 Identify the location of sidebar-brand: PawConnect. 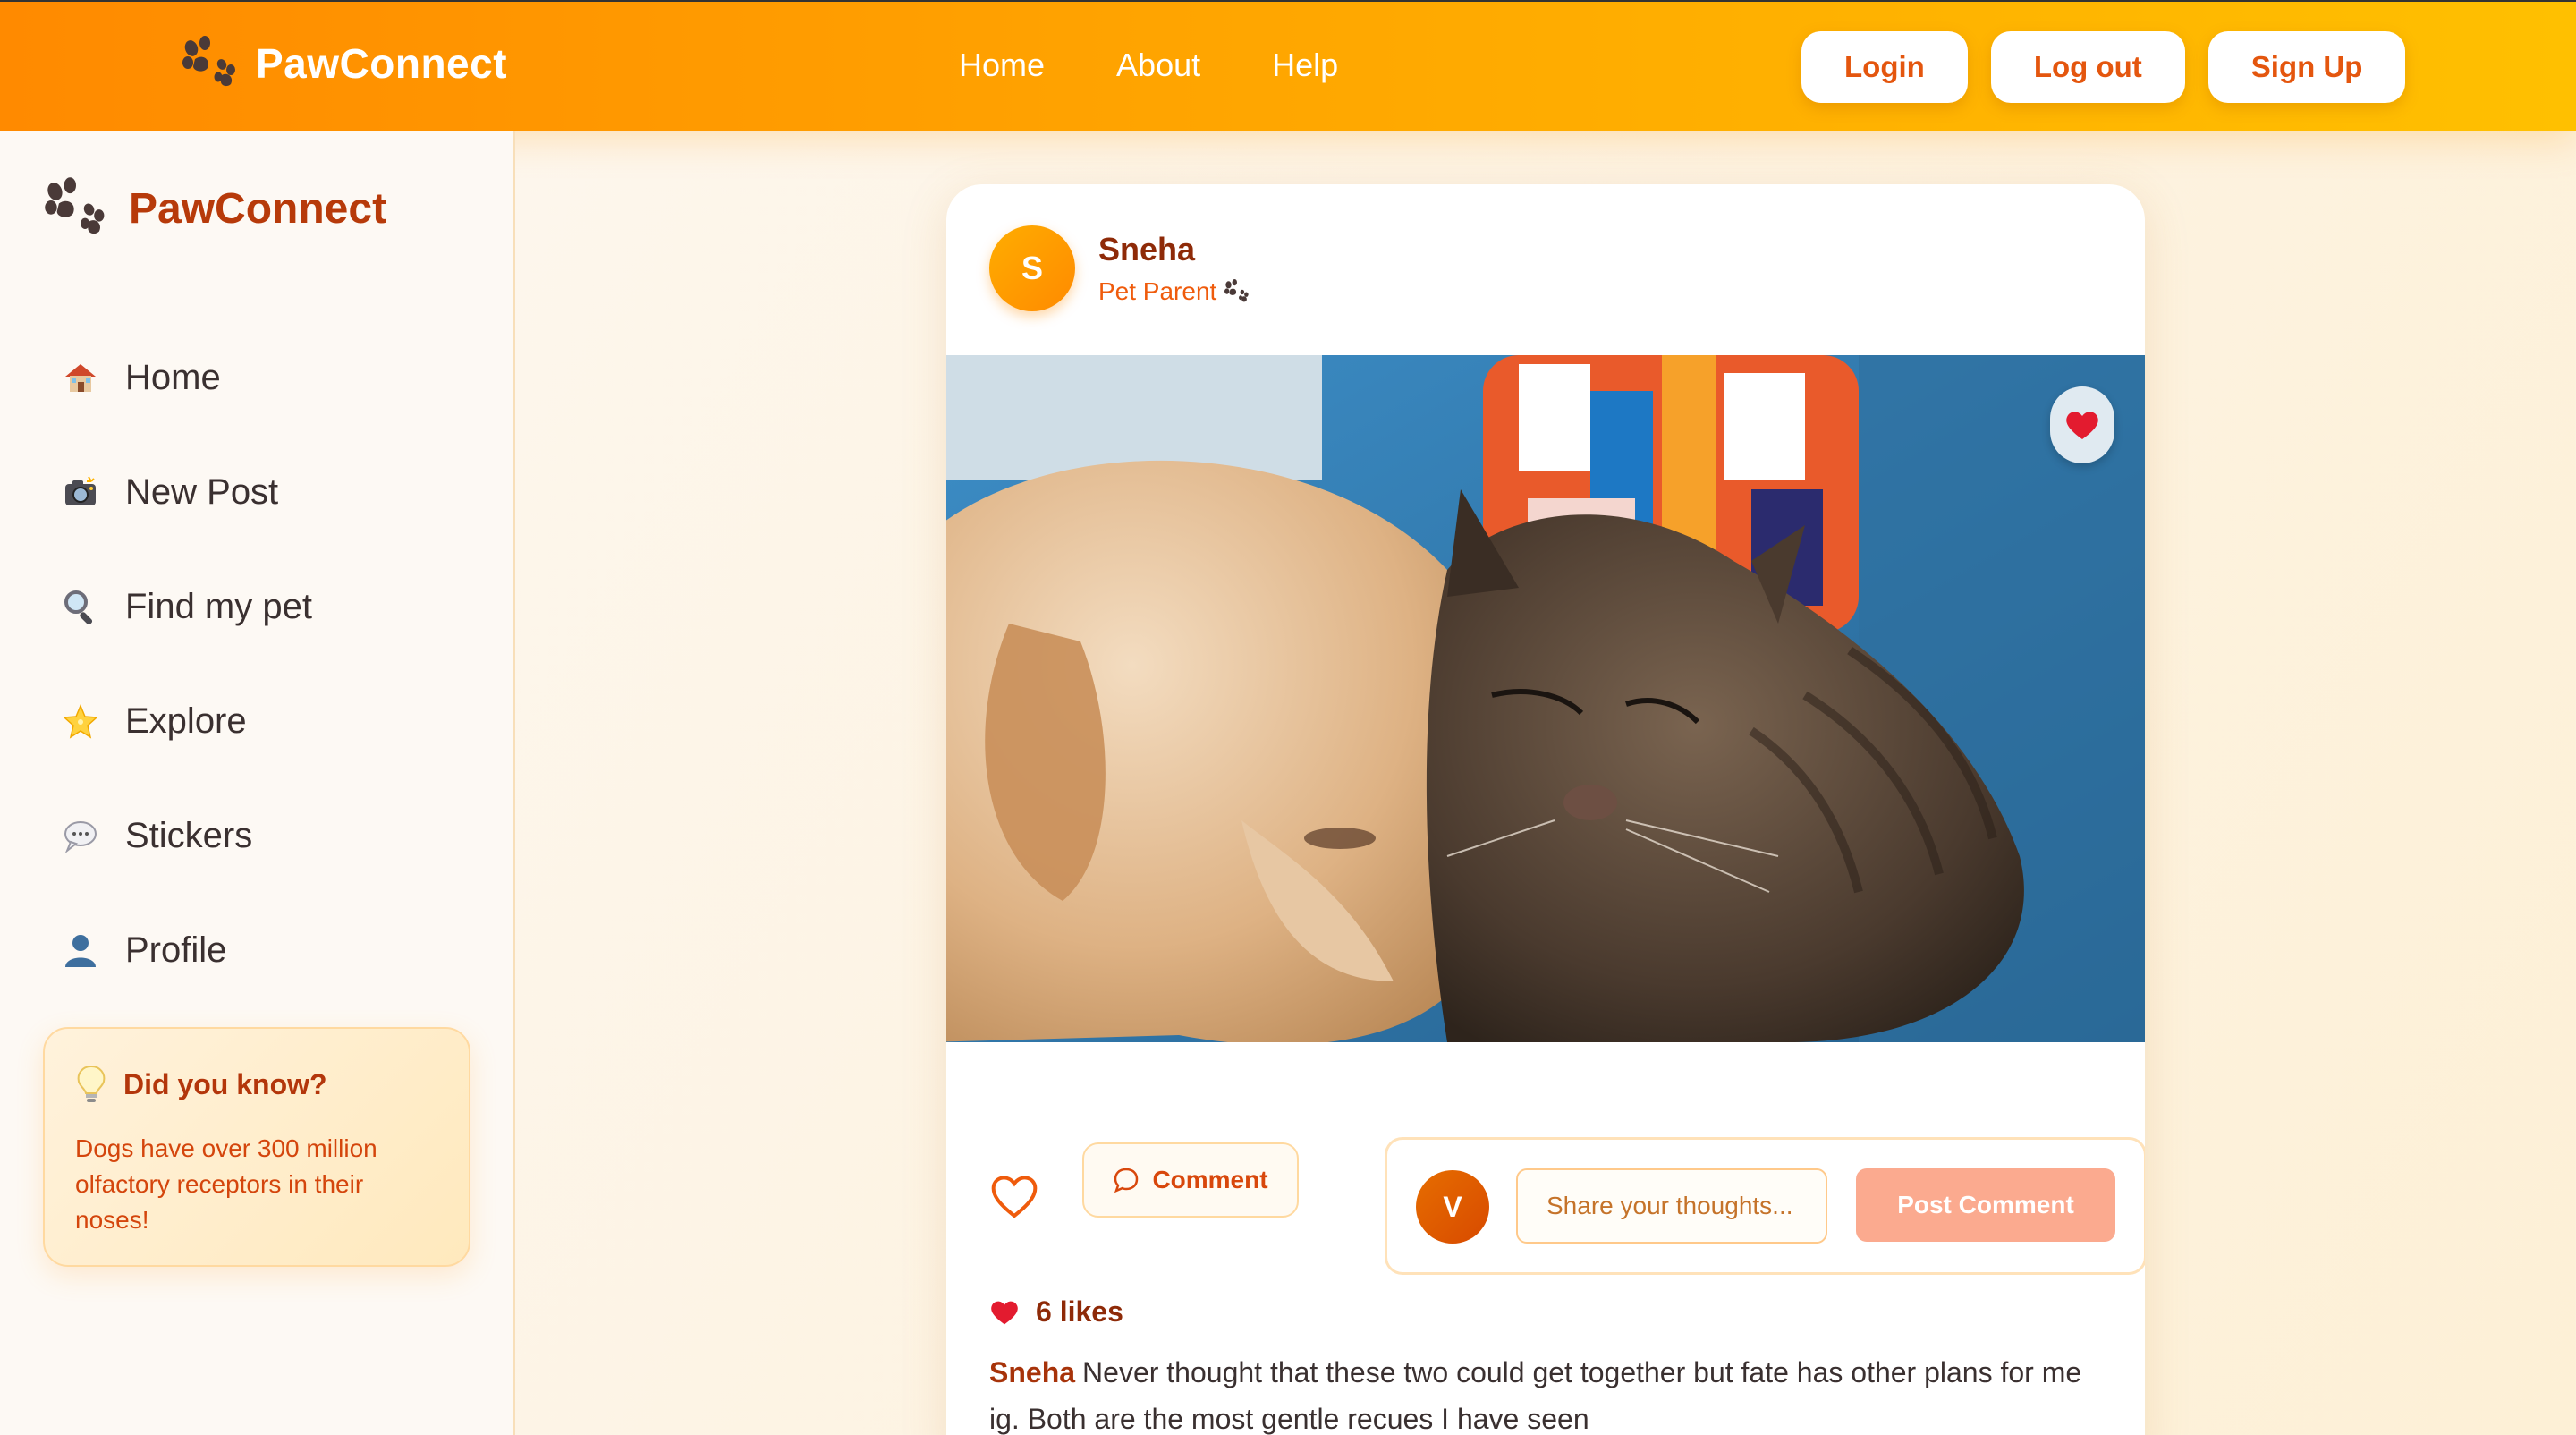
(214, 208).